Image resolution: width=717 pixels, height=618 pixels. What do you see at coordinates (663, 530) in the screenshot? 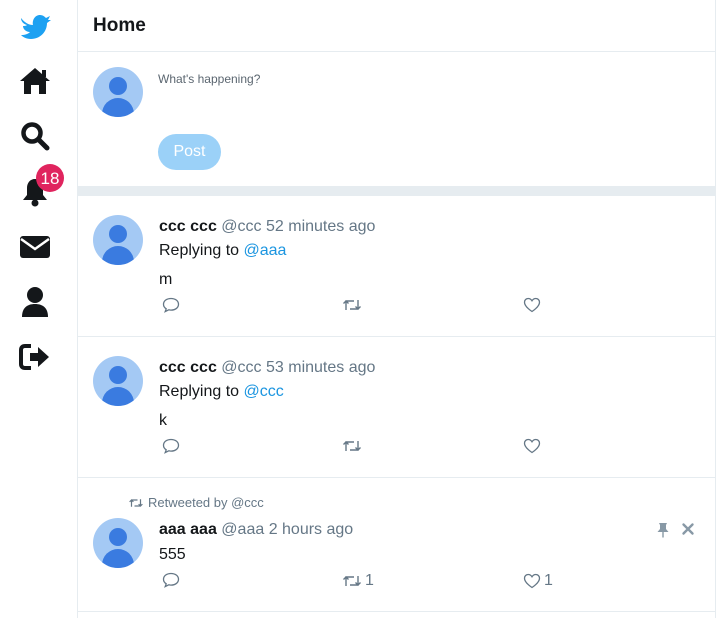
I see `pin-icon` at bounding box center [663, 530].